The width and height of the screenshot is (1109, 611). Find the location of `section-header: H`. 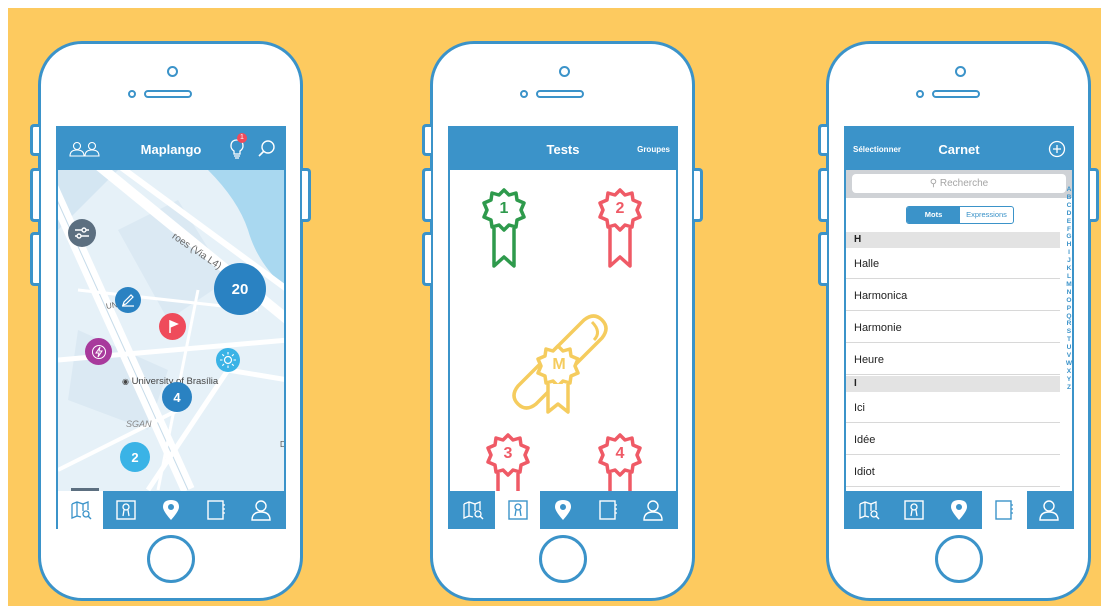

section-header: H is located at coordinates (953, 240).